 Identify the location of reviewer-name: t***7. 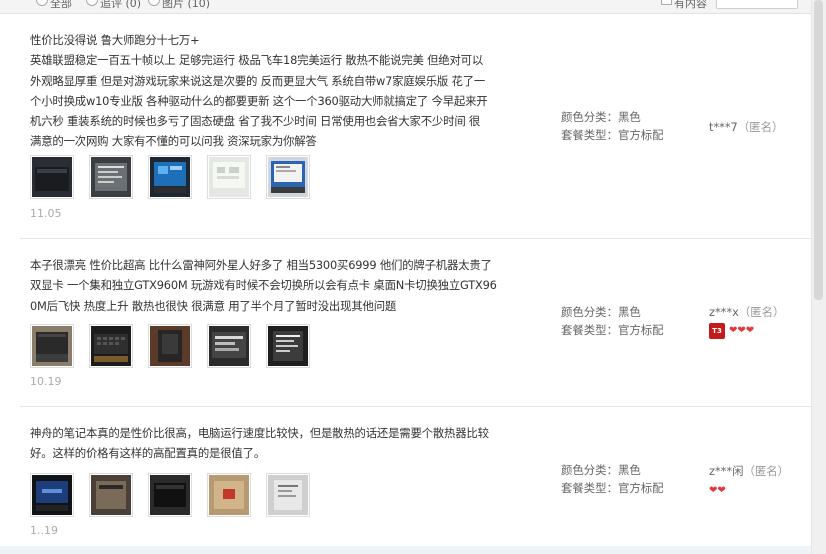
(723, 127).